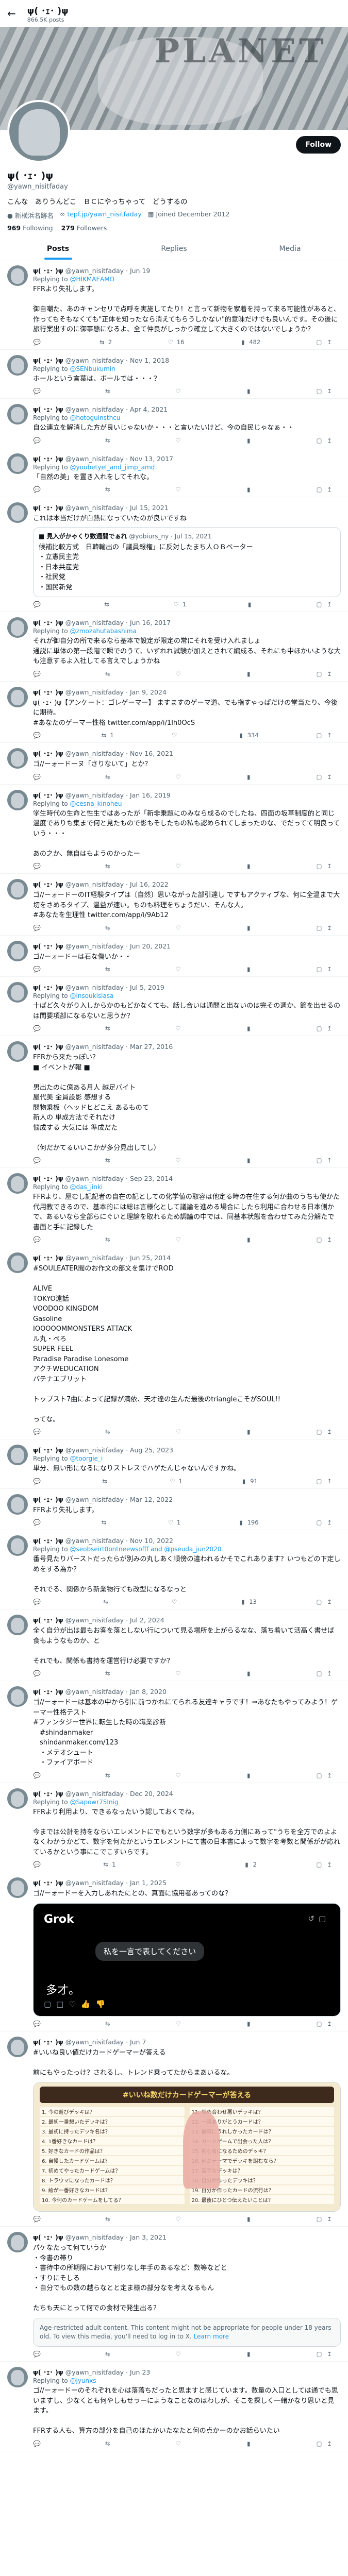  Describe the element at coordinates (150, 795) in the screenshot. I see `post-date: Jan 16, 2019` at that location.